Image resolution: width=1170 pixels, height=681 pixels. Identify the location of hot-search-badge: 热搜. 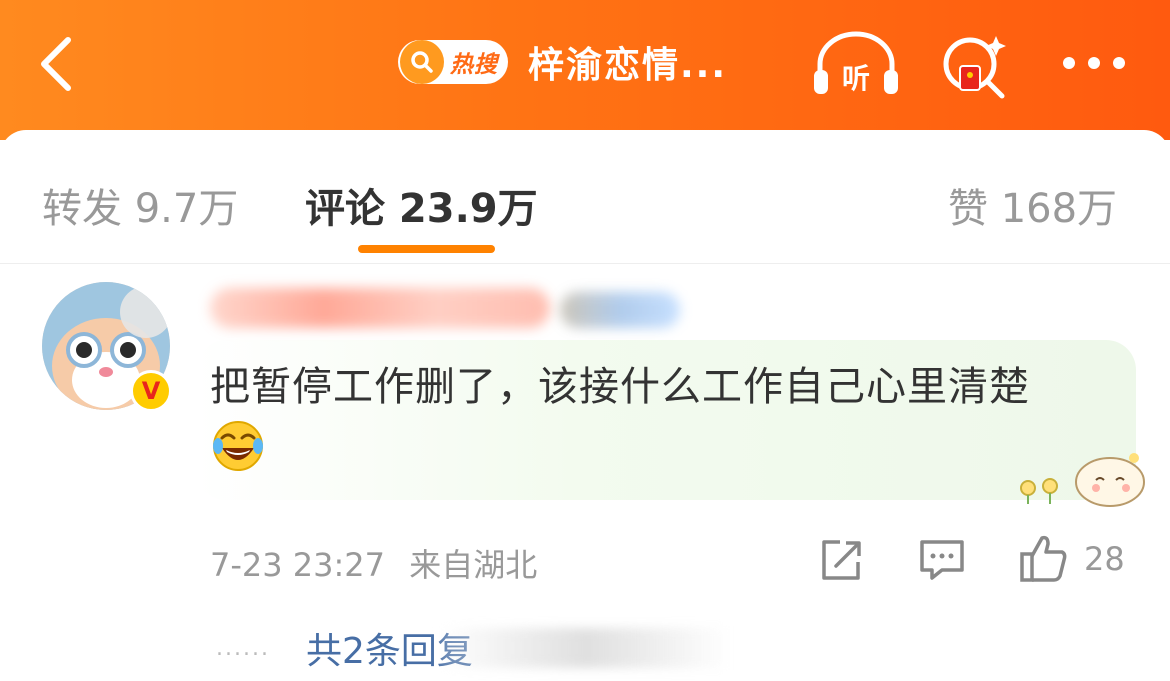
(453, 62).